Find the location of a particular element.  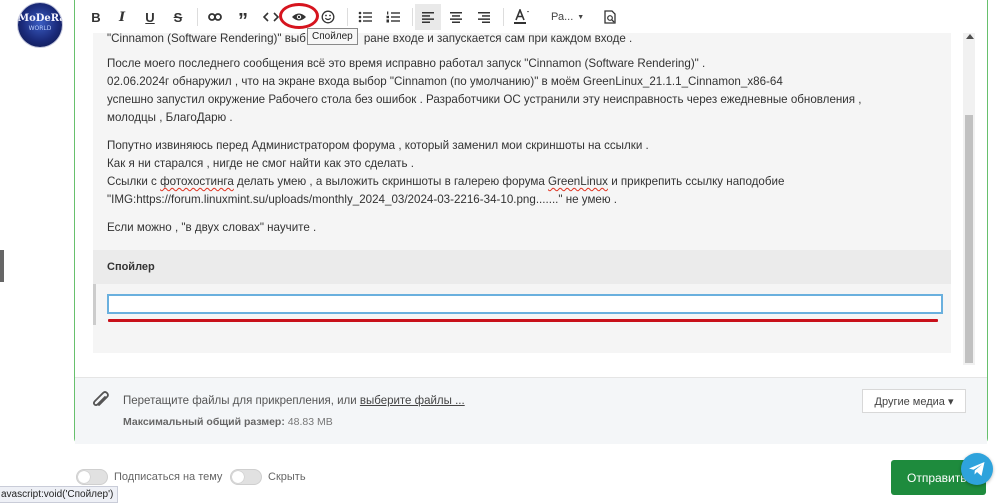

smiley-icon is located at coordinates (328, 17).